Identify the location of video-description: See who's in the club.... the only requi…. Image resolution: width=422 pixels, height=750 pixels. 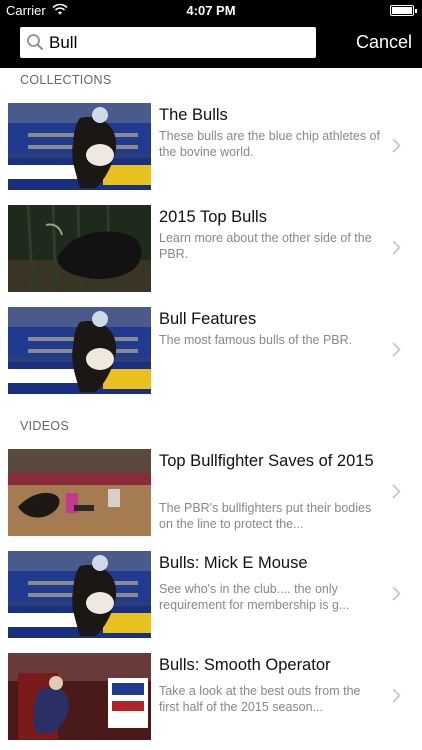
(254, 597).